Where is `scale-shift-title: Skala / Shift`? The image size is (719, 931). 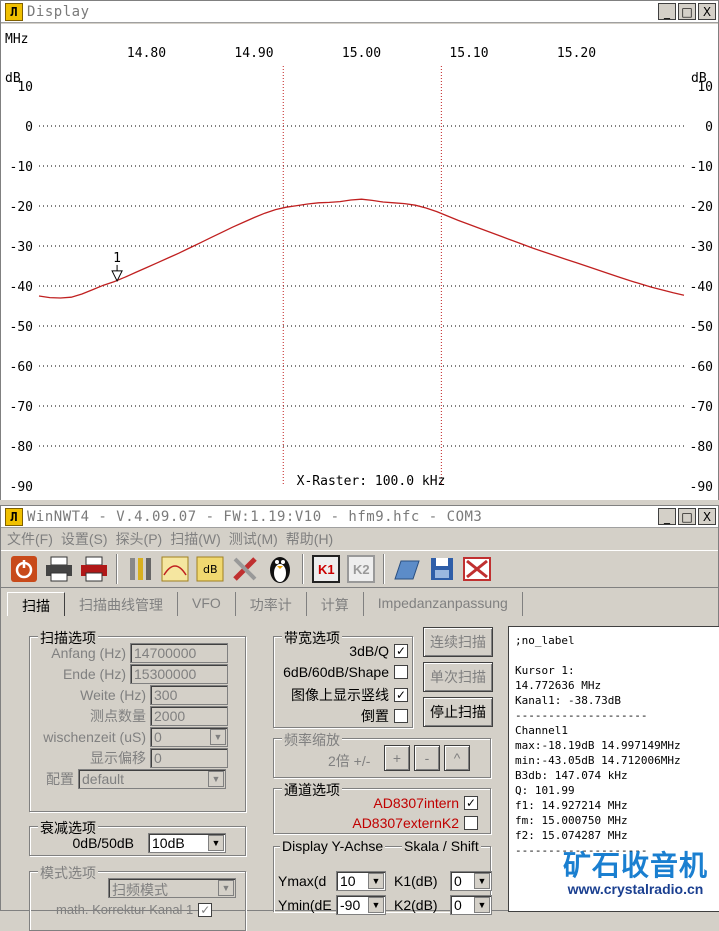
scale-shift-title: Skala / Shift is located at coordinates (441, 846).